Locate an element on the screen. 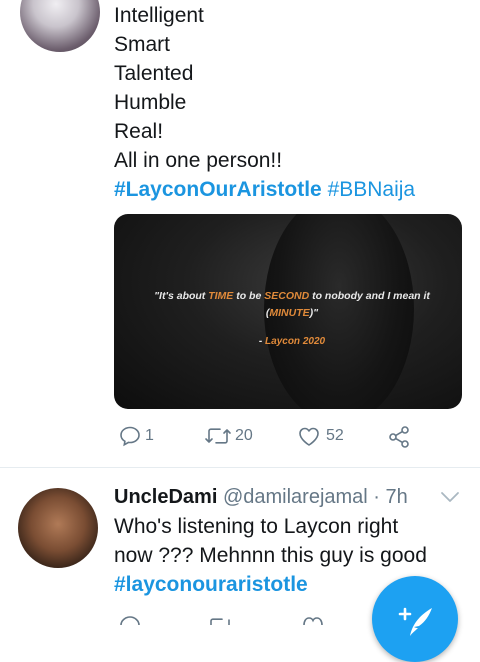 Image resolution: width=480 pixels, height=662 pixels. tweet-text-line: All in one person!! is located at coordinates (198, 160).